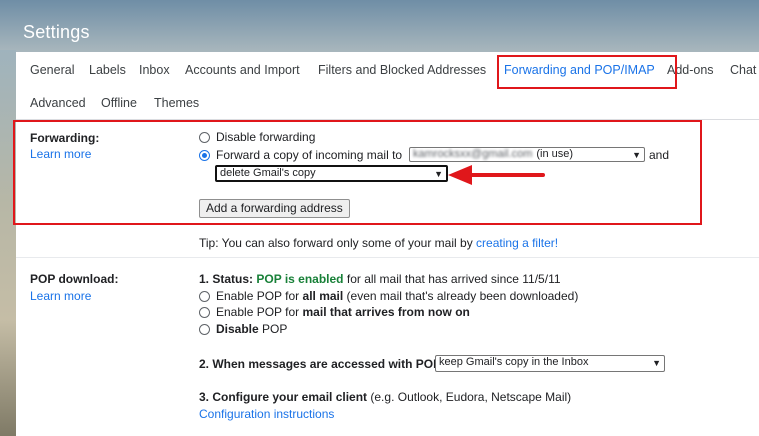 The image size is (759, 436). I want to click on pop-disable-label: Disable POP, so click(251, 329).